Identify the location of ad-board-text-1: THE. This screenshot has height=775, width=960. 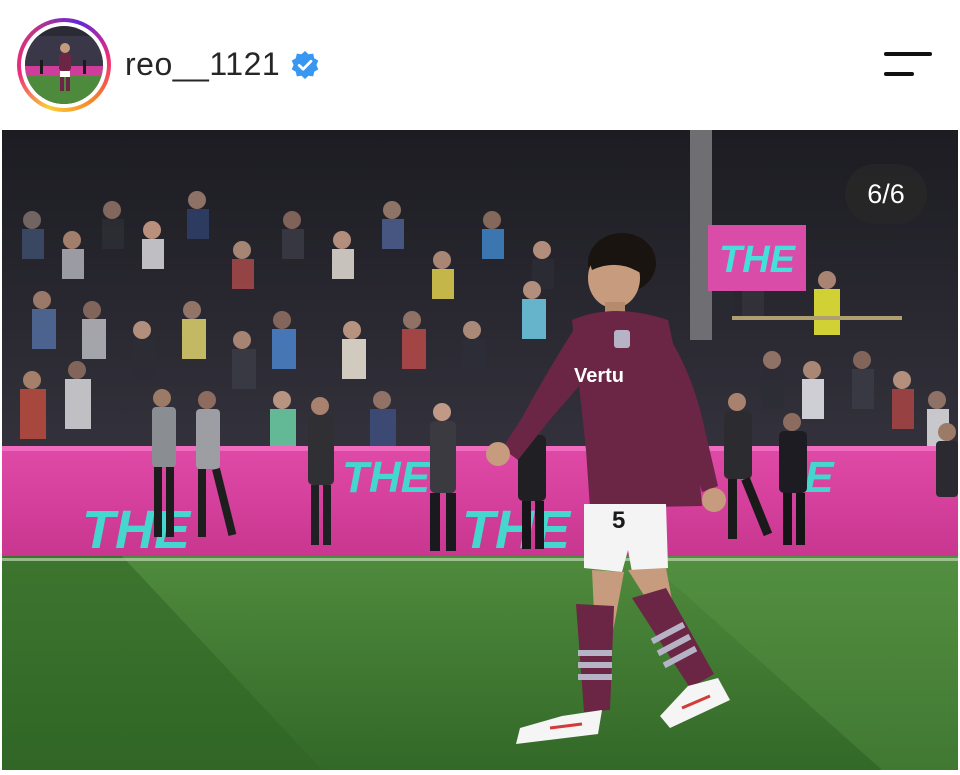
(137, 530).